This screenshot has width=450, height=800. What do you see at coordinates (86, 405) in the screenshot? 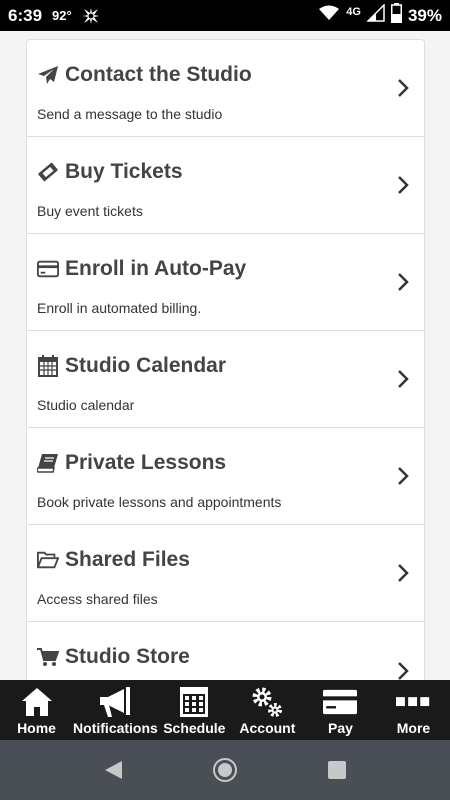
I see `menu-item-description: Studio calendar` at bounding box center [86, 405].